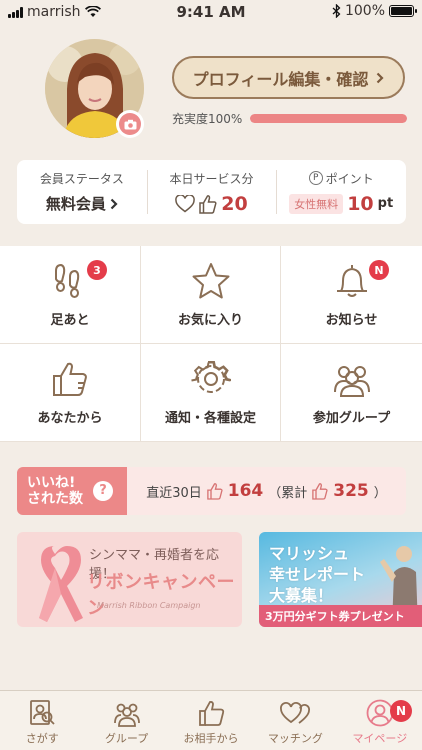  What do you see at coordinates (210, 418) in the screenshot?
I see `menu-settings-label: 通知・各種設定` at bounding box center [210, 418].